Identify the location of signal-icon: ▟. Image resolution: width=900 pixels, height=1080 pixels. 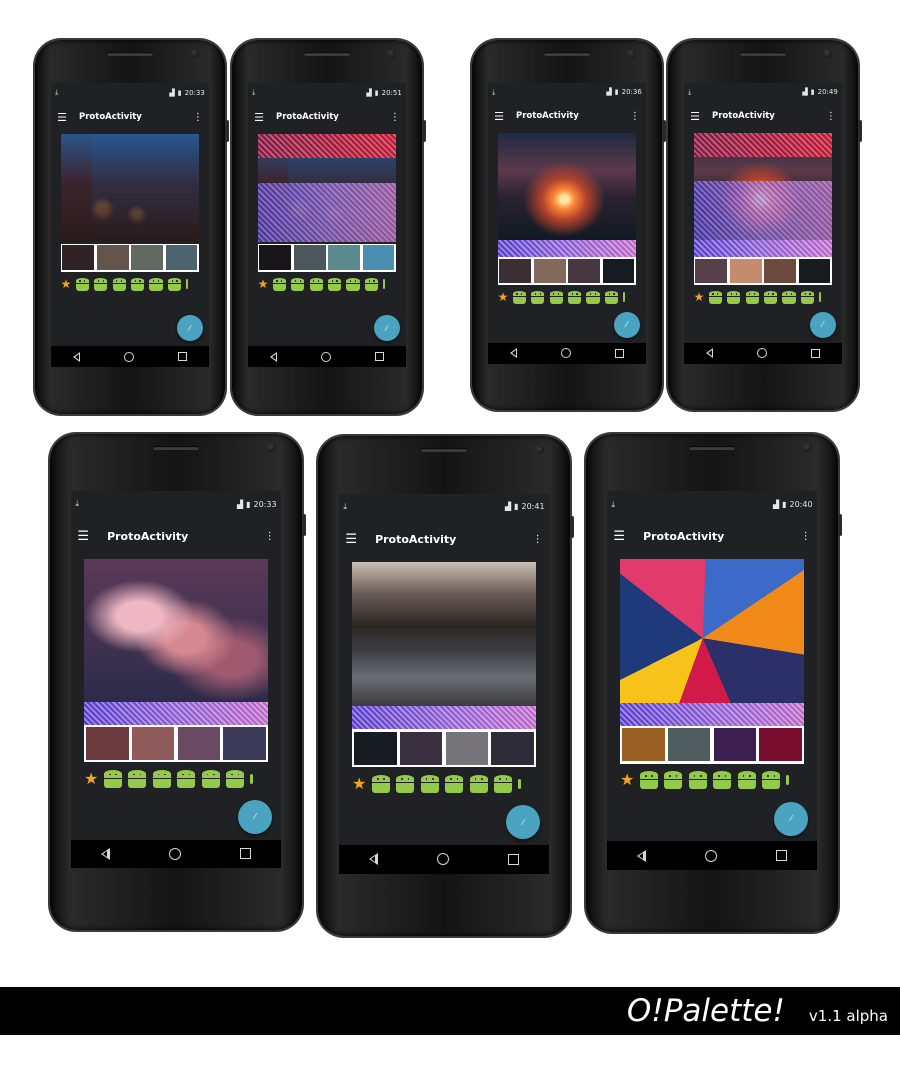
(240, 504).